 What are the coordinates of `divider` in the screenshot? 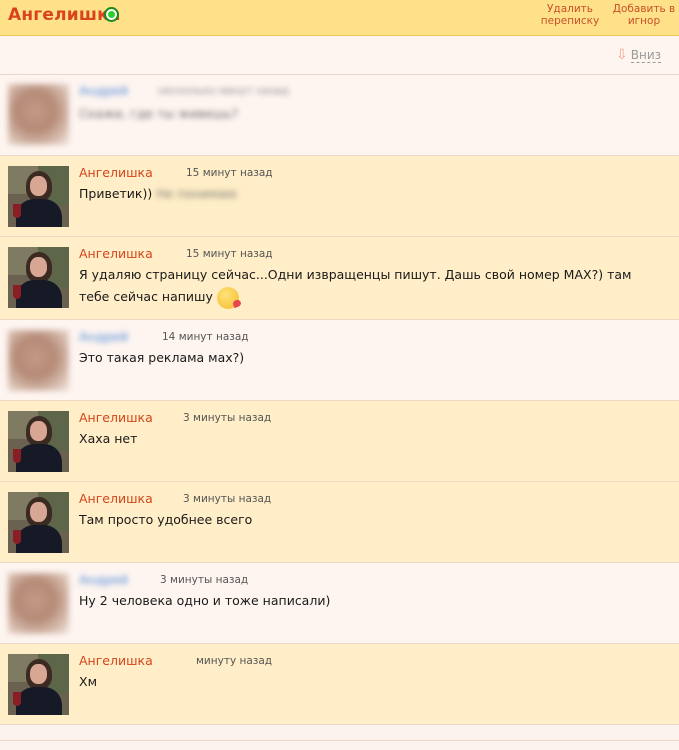 It's located at (339, 740).